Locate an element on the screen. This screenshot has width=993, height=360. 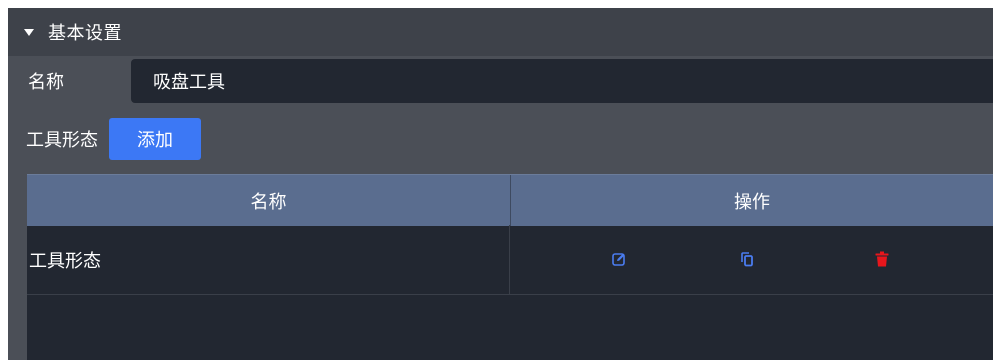
column-header-name: 名称 is located at coordinates (269, 200).